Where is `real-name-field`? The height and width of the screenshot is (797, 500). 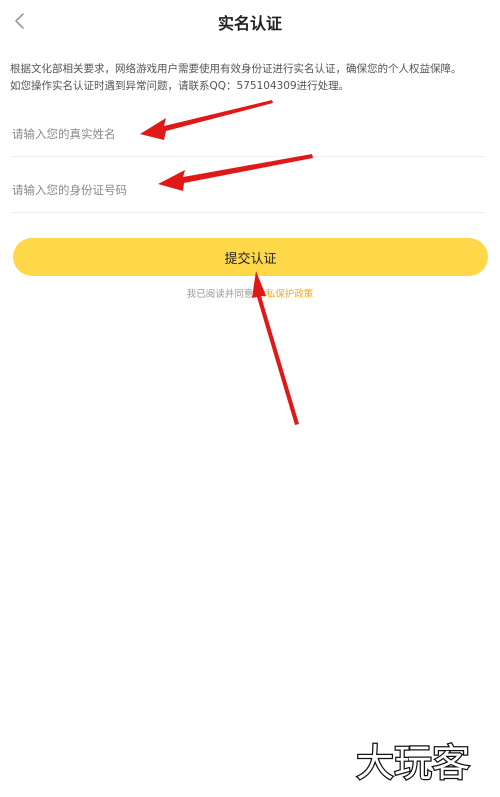 real-name-field is located at coordinates (250, 134).